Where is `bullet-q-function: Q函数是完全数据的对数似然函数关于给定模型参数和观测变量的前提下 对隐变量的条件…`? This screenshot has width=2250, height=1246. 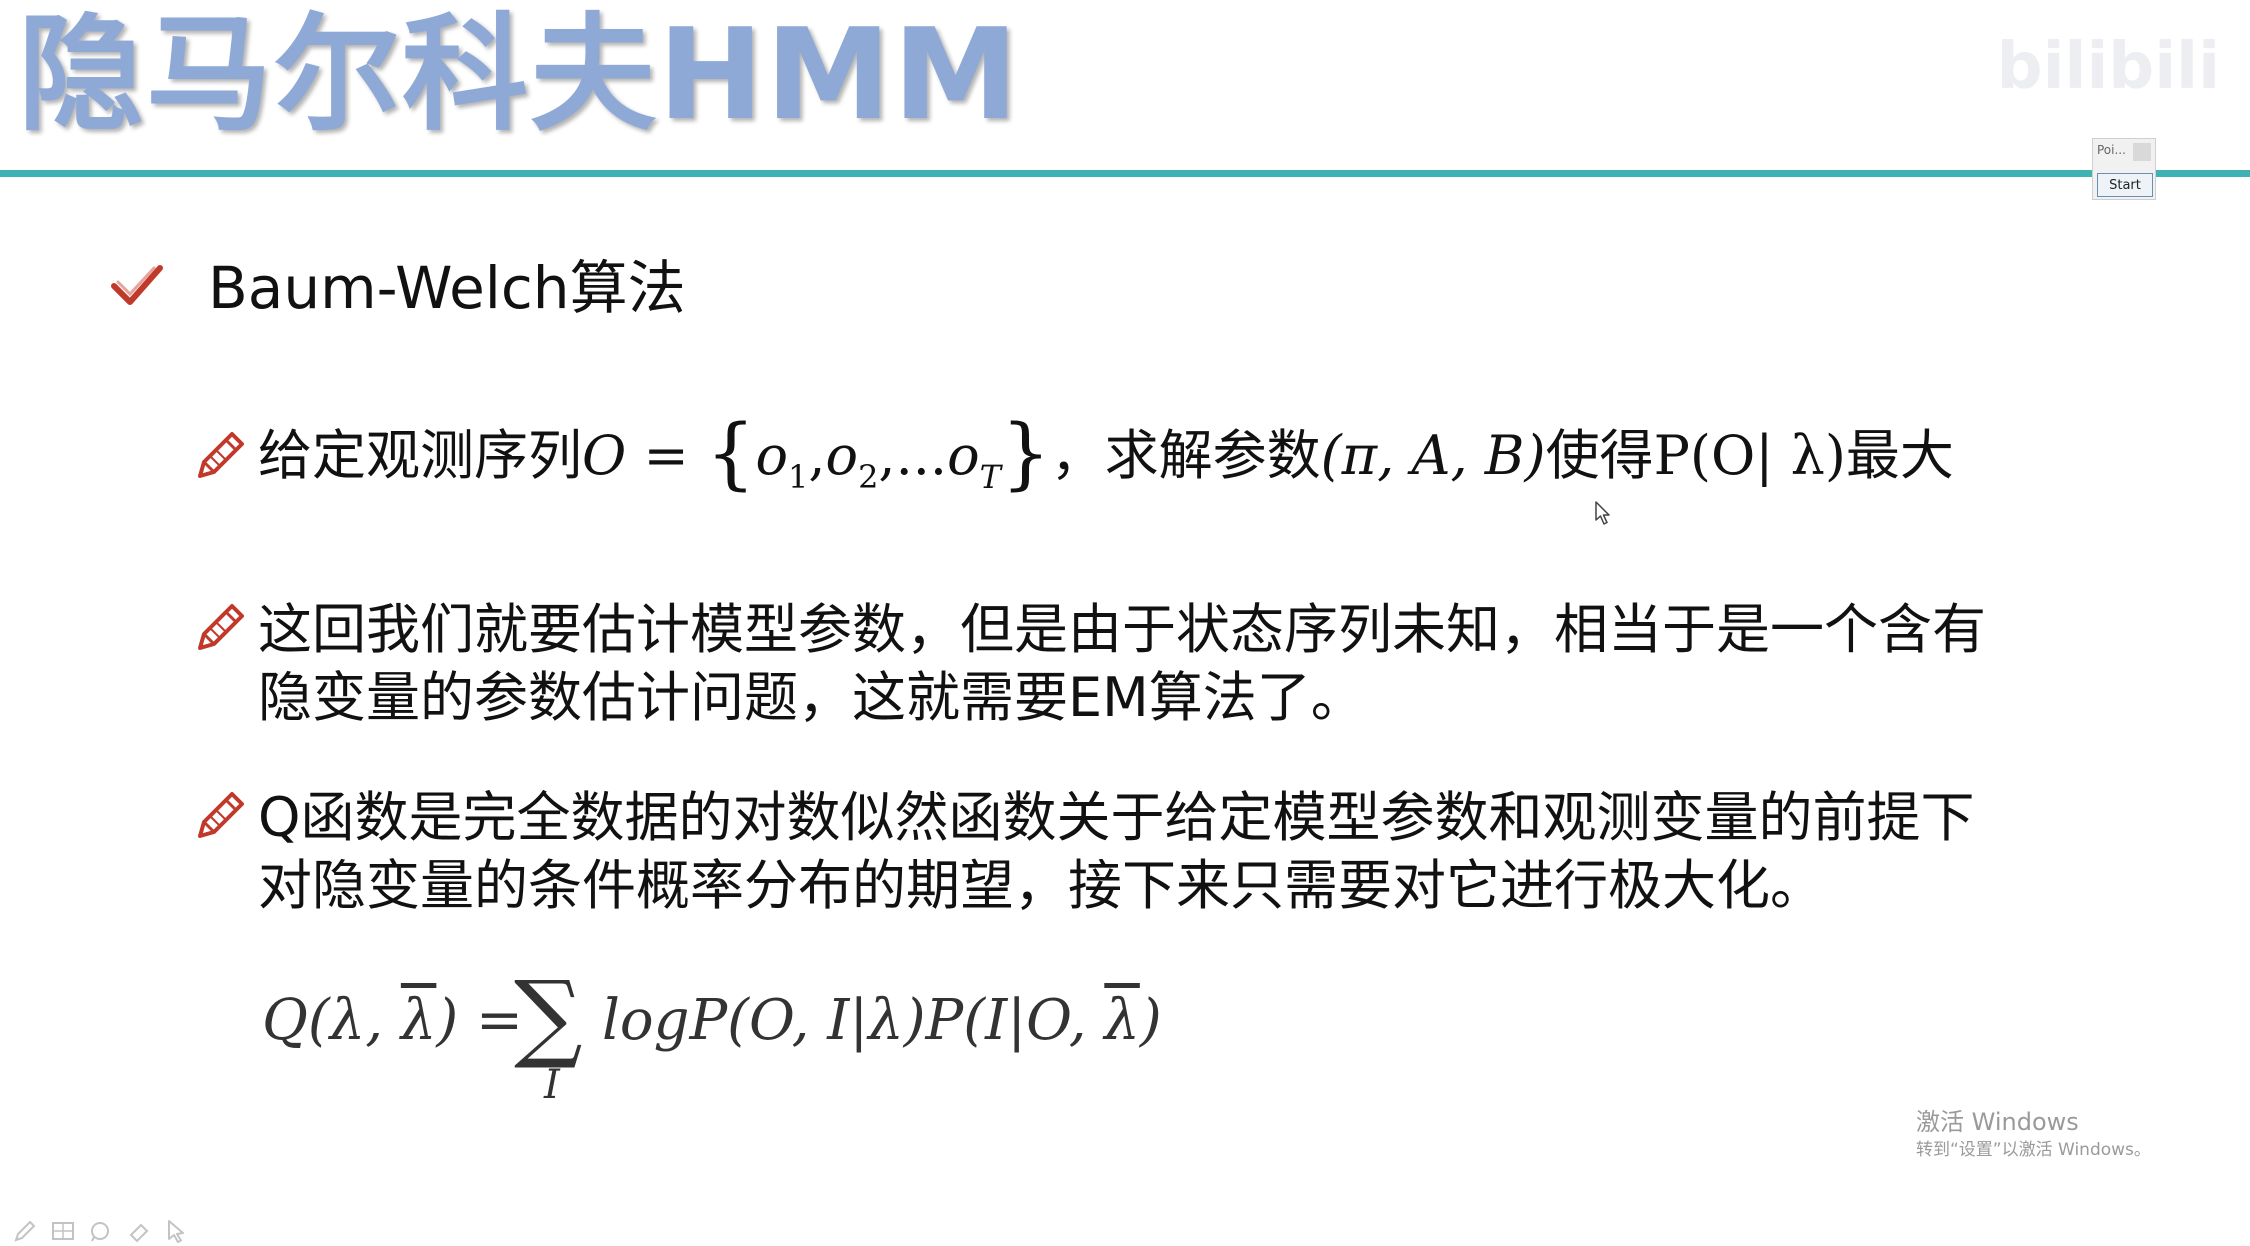 bullet-q-function: Q函数是完全数据的对数似然函数关于给定模型参数和观测变量的前提下 对隐变量的条件… is located at coordinates (1116, 852).